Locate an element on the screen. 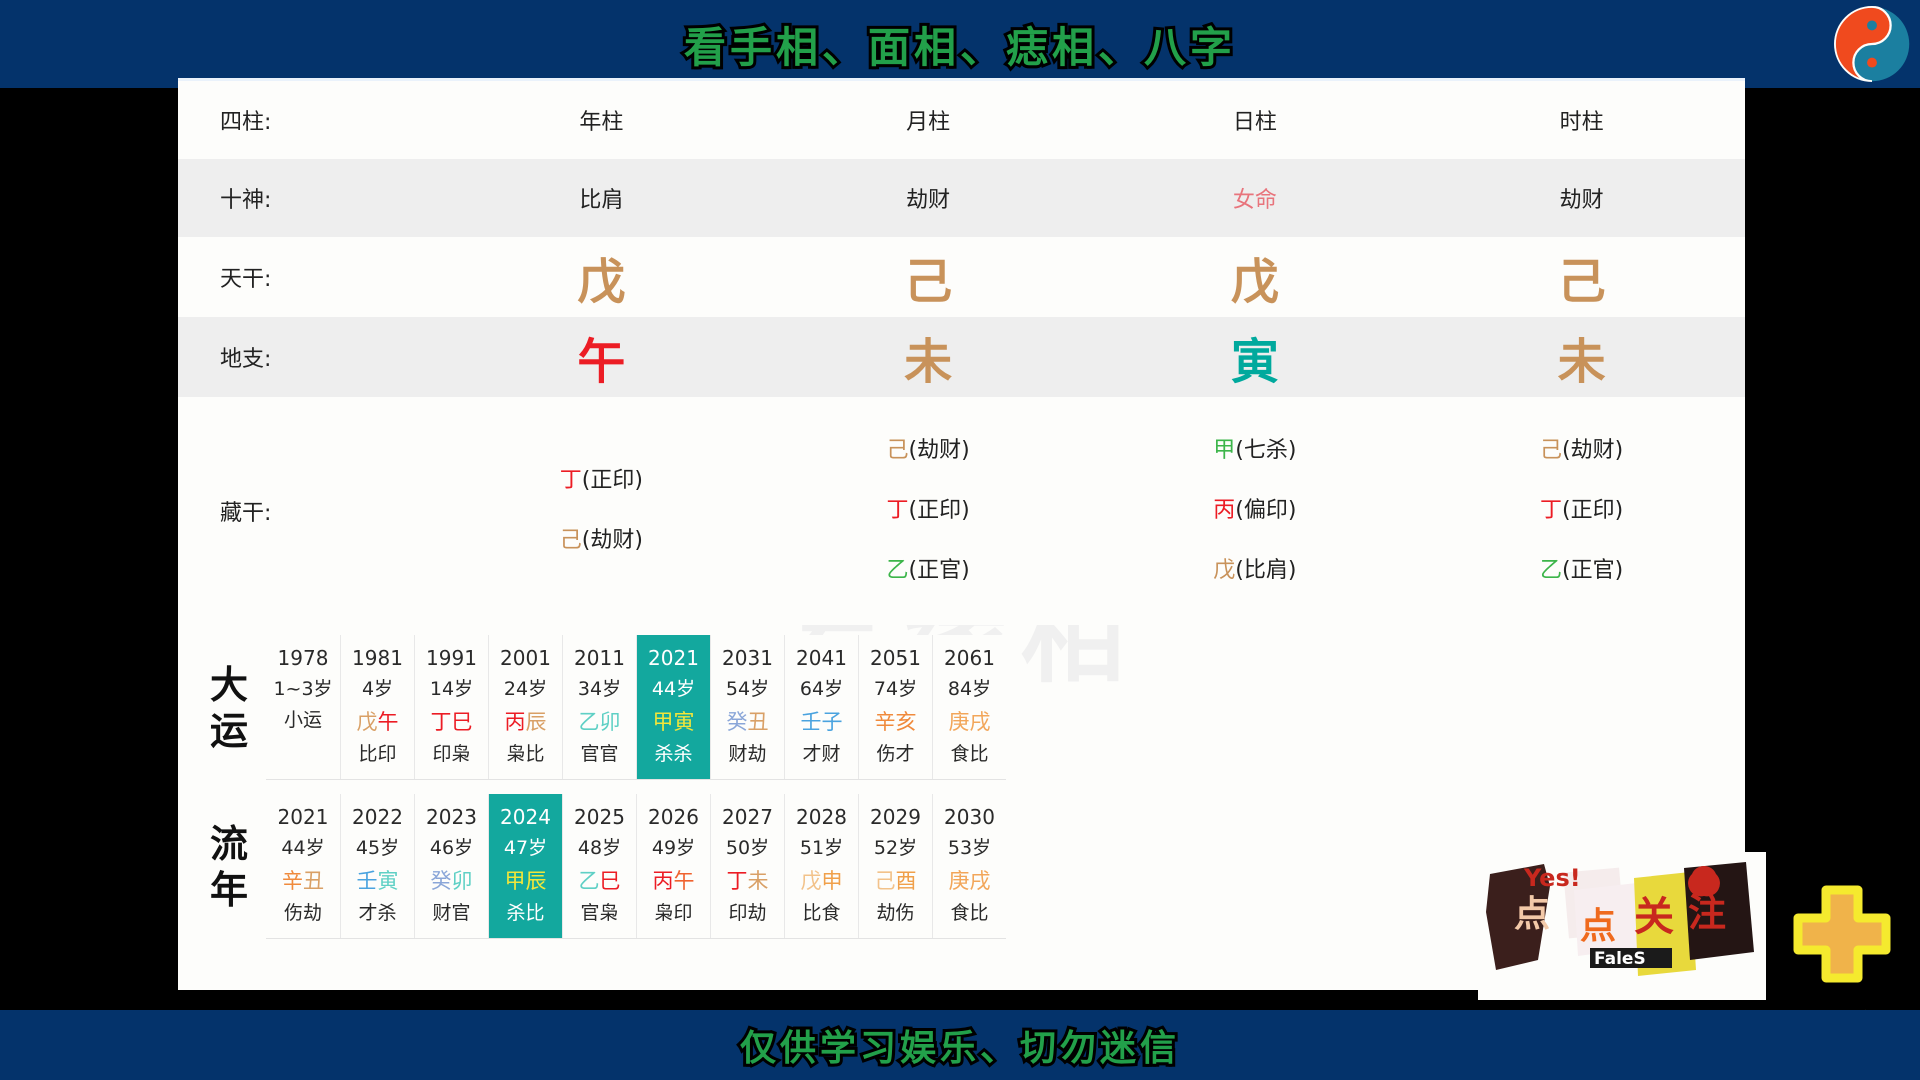 The height and width of the screenshot is (1080, 1920). luck-cell-ganzhi: 辛亥 is located at coordinates (895, 722).